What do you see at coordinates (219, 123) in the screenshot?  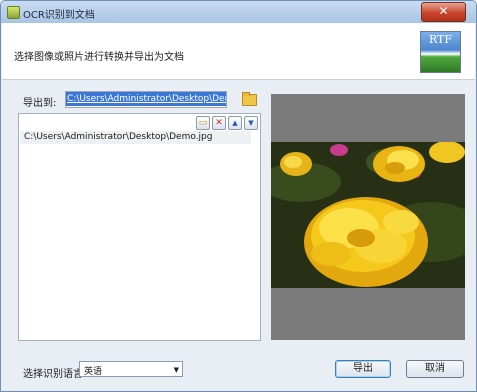 I see `delete-icon: ✕` at bounding box center [219, 123].